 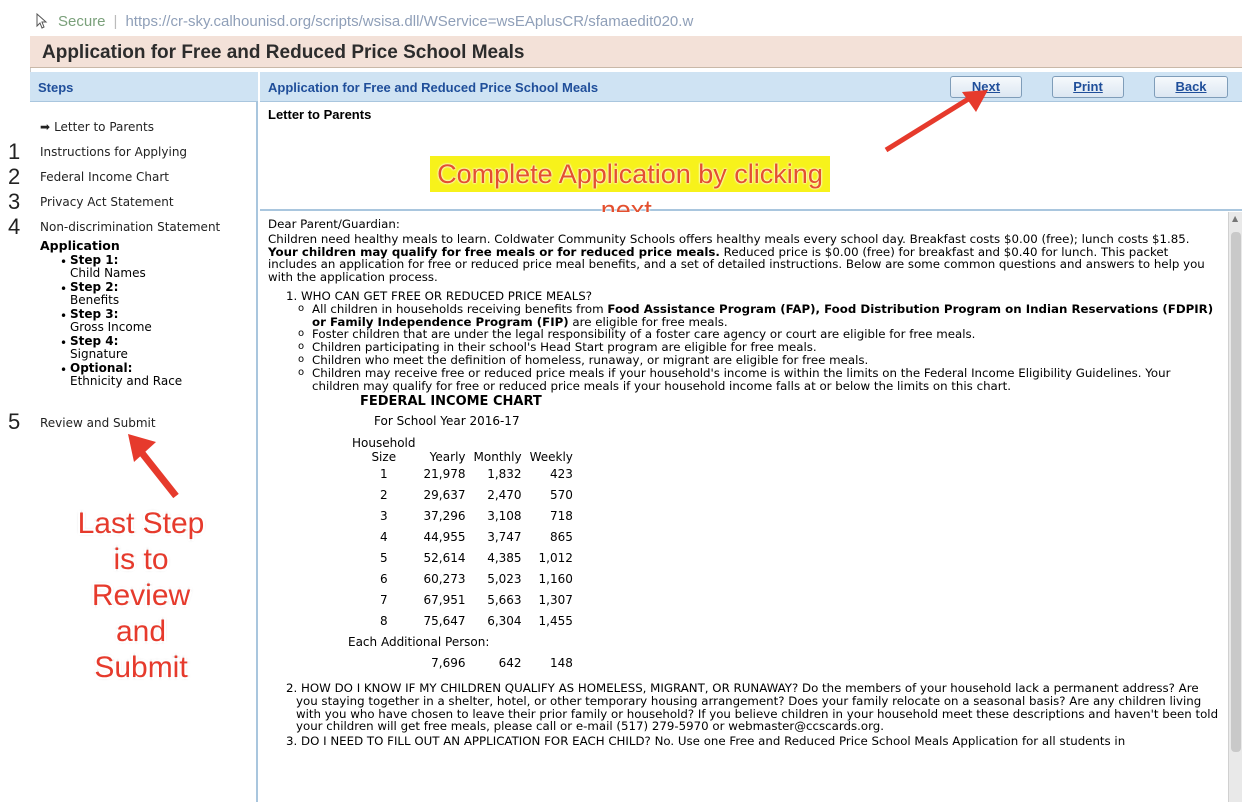 I want to click on sidebar-item-step2: Step 2: Benefits, so click(x=94, y=294).